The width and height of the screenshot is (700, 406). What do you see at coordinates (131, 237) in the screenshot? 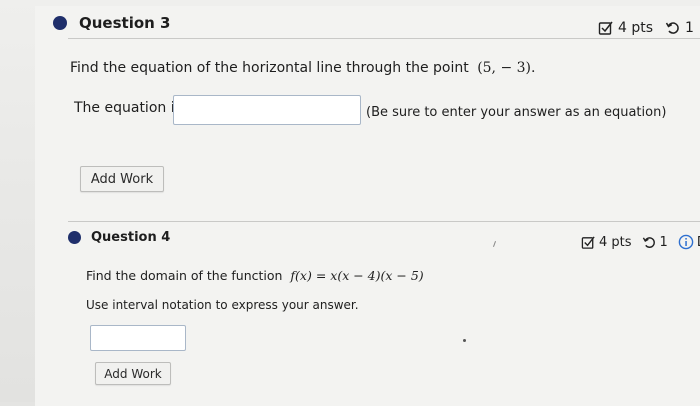
I see `question-4-title: Question 4` at bounding box center [131, 237].